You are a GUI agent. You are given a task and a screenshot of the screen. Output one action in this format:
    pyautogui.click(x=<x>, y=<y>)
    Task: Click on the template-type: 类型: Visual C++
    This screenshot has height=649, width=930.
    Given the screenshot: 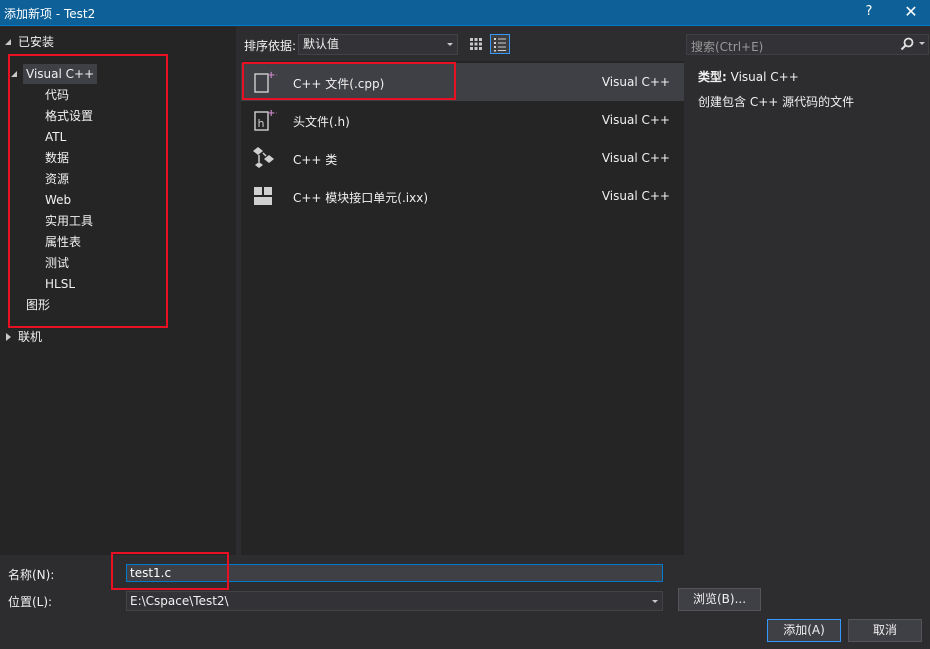 What is the action you would take?
    pyautogui.click(x=748, y=76)
    